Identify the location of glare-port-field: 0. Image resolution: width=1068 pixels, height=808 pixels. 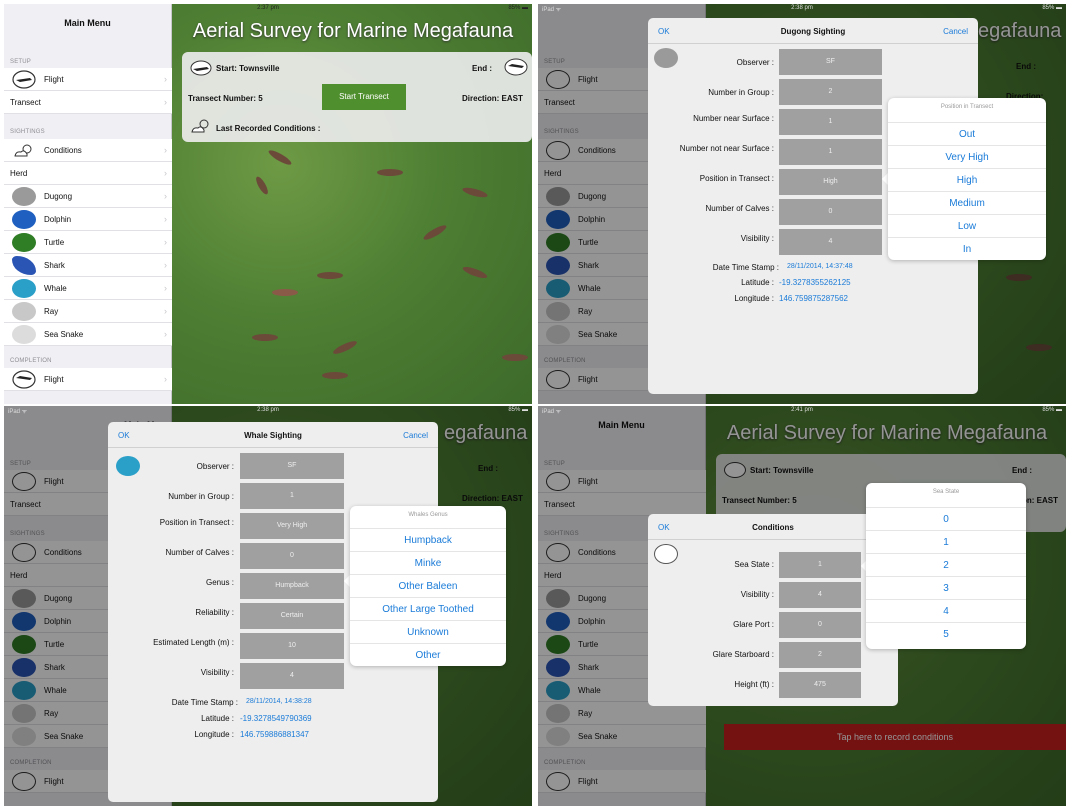
(820, 625).